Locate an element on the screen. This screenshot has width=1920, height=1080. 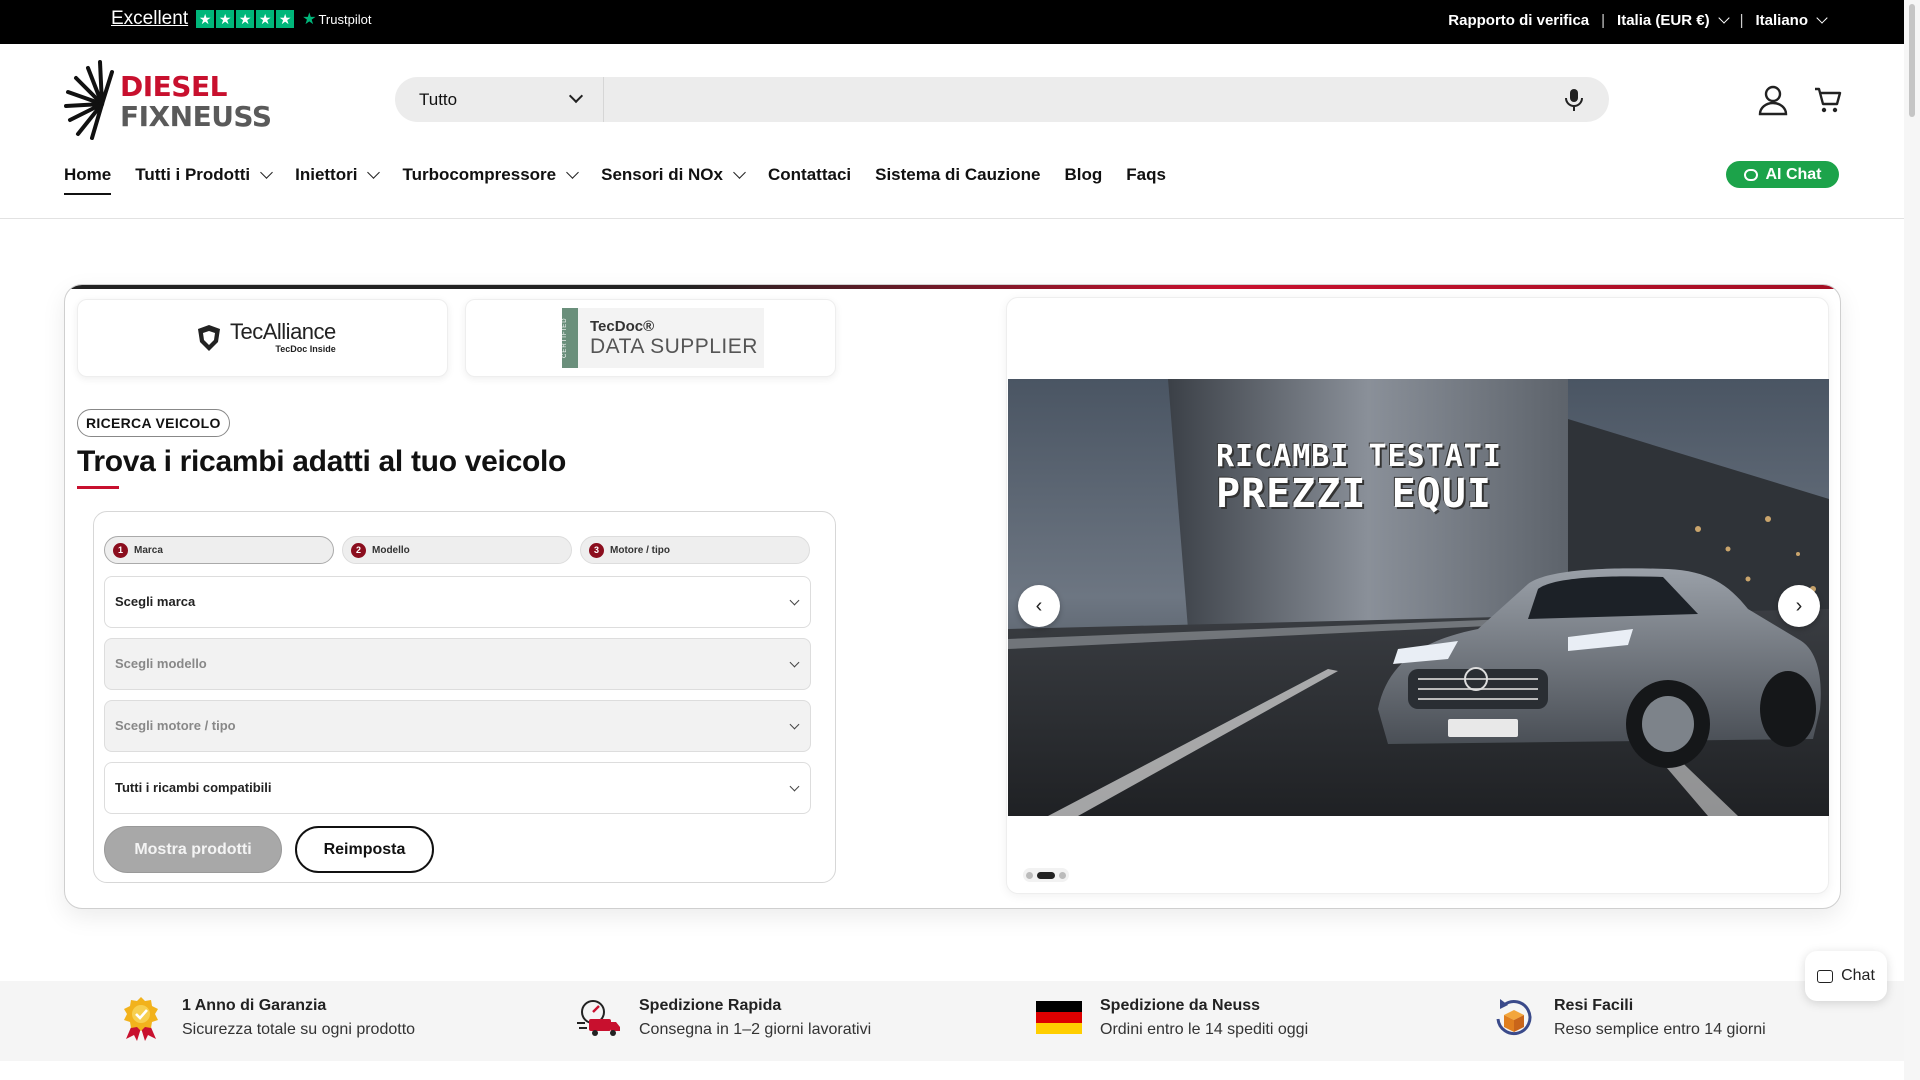
select-value: Scegli modello is located at coordinates (161, 663).